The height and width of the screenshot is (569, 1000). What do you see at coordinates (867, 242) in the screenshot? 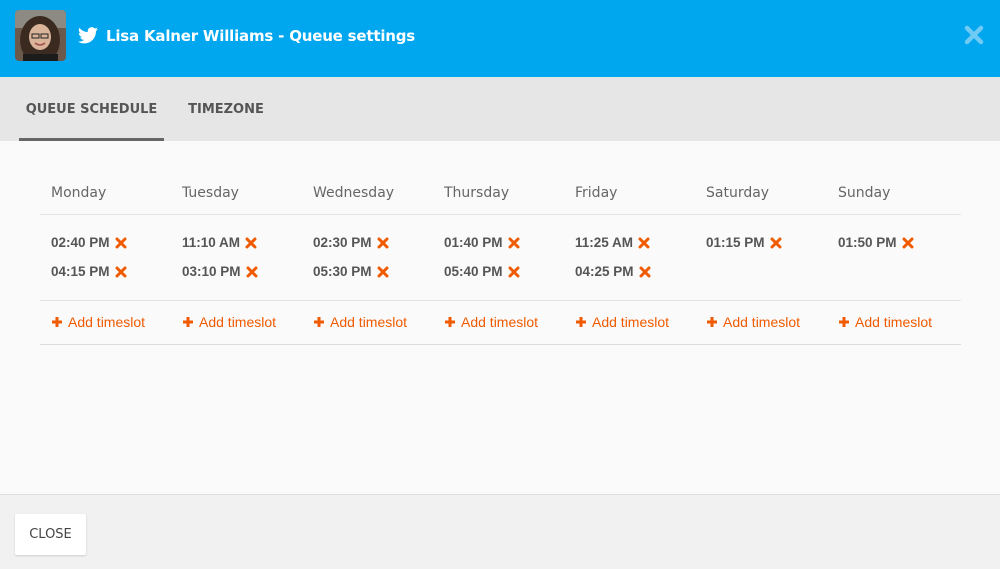
I see `timeslot-time: 01:50 PM` at bounding box center [867, 242].